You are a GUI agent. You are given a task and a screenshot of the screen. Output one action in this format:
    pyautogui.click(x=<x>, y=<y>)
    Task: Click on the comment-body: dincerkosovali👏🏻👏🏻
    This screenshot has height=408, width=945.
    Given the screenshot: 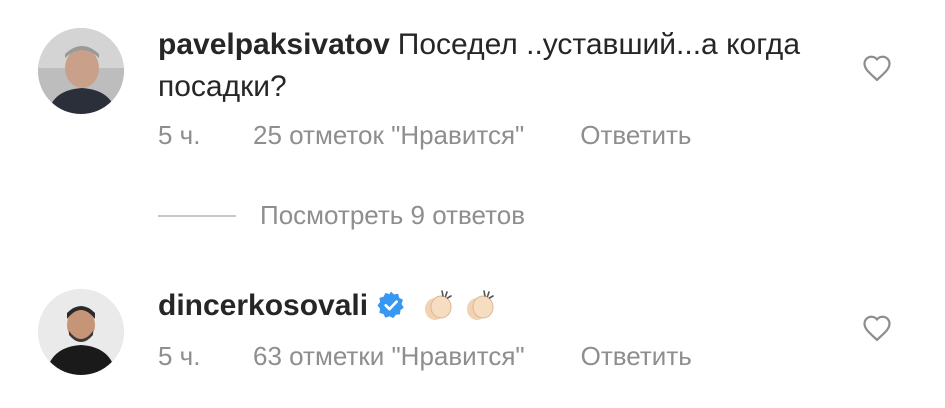 What is the action you would take?
    pyautogui.click(x=488, y=306)
    